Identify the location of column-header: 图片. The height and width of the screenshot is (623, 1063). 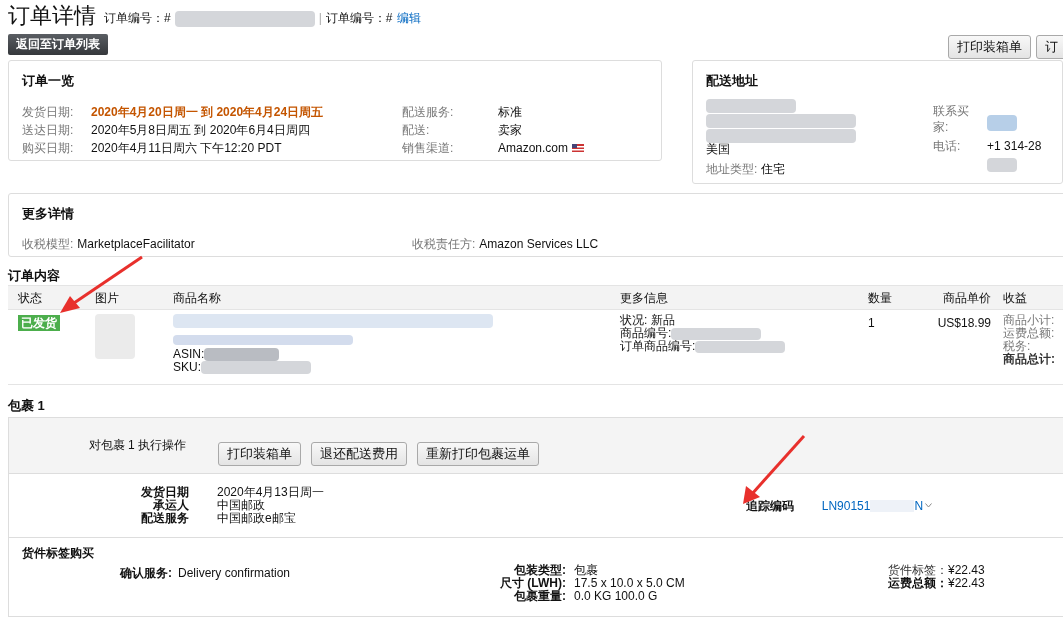
(107, 298).